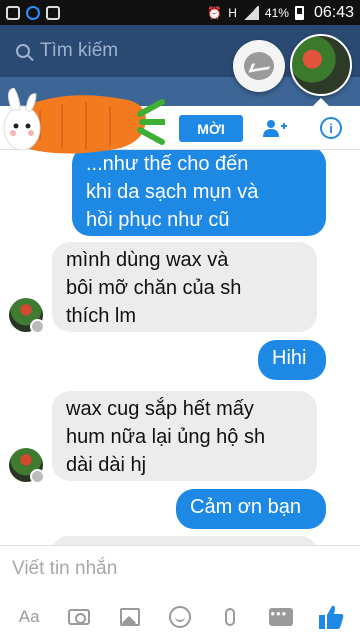  I want to click on message-line: wax cug sắp hết mấy, so click(160, 409).